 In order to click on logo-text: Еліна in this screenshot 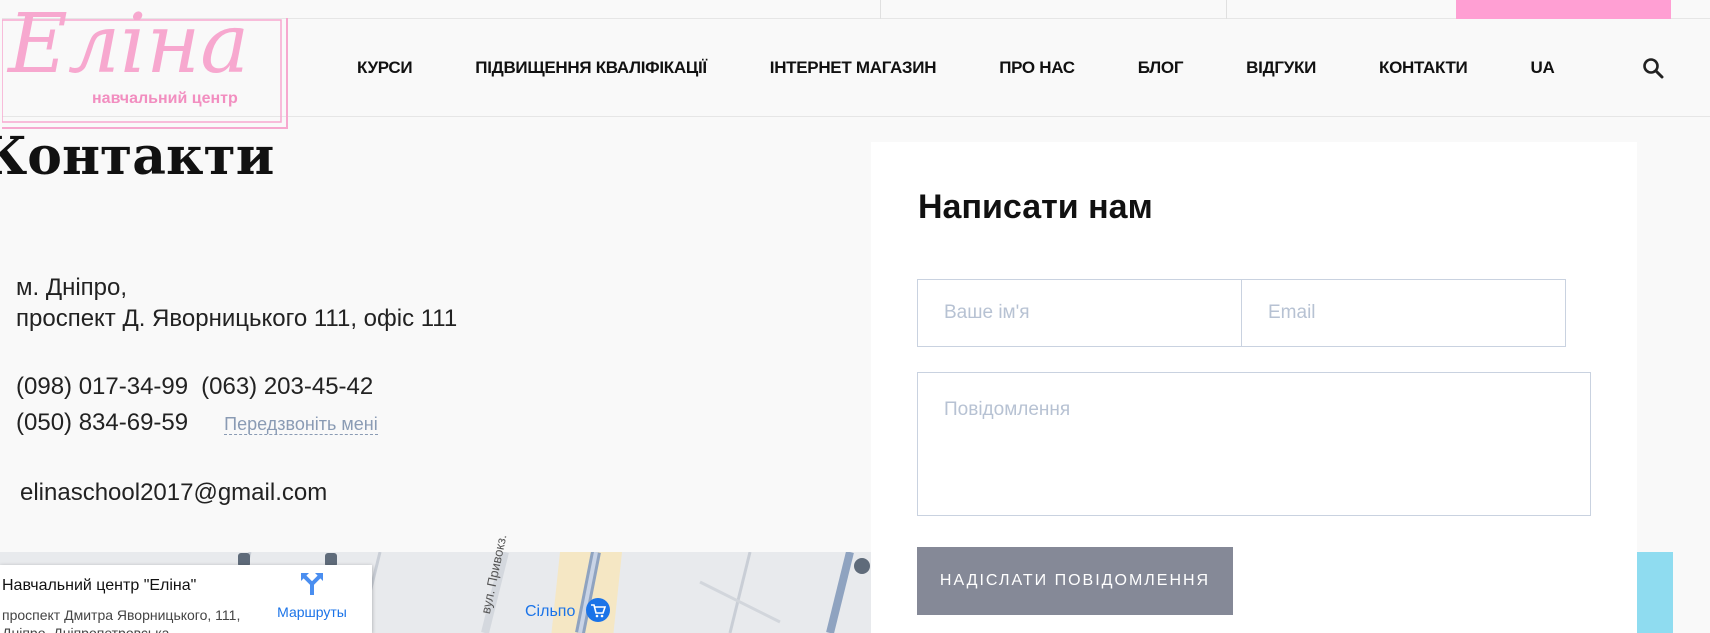, I will do `click(127, 46)`.